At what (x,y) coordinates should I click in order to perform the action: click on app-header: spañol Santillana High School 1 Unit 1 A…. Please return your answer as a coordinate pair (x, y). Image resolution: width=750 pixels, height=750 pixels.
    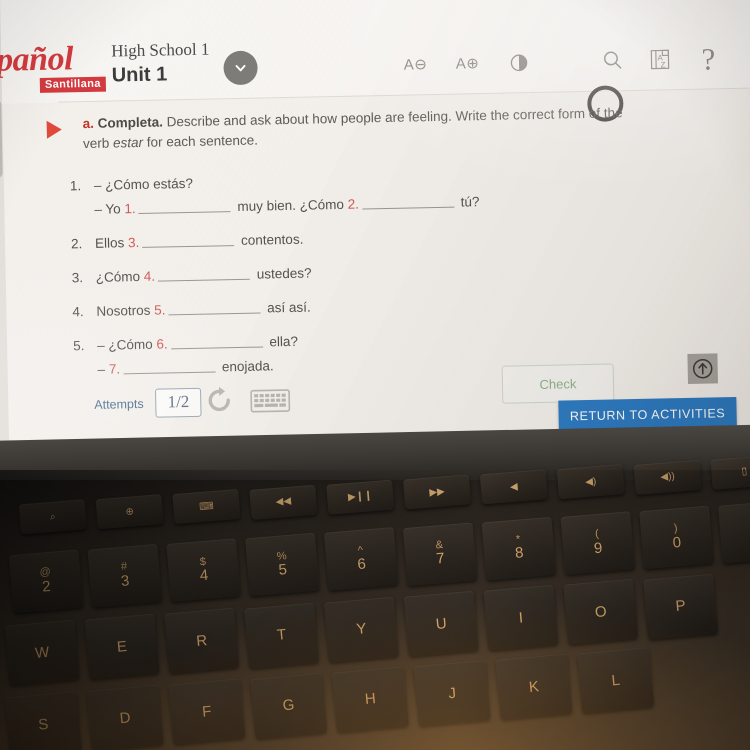
    Looking at the image, I should click on (375, 52).